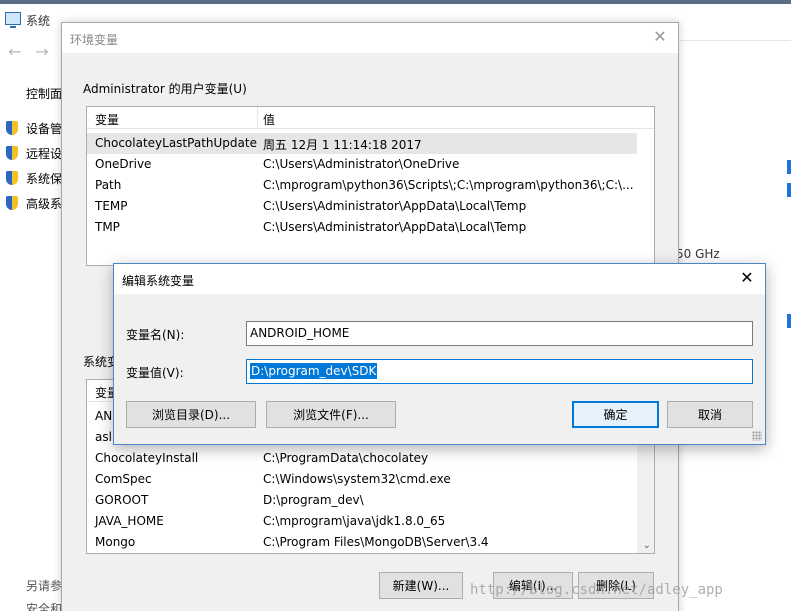  What do you see at coordinates (44, 586) in the screenshot?
I see `see-also-heading: 另请参` at bounding box center [44, 586].